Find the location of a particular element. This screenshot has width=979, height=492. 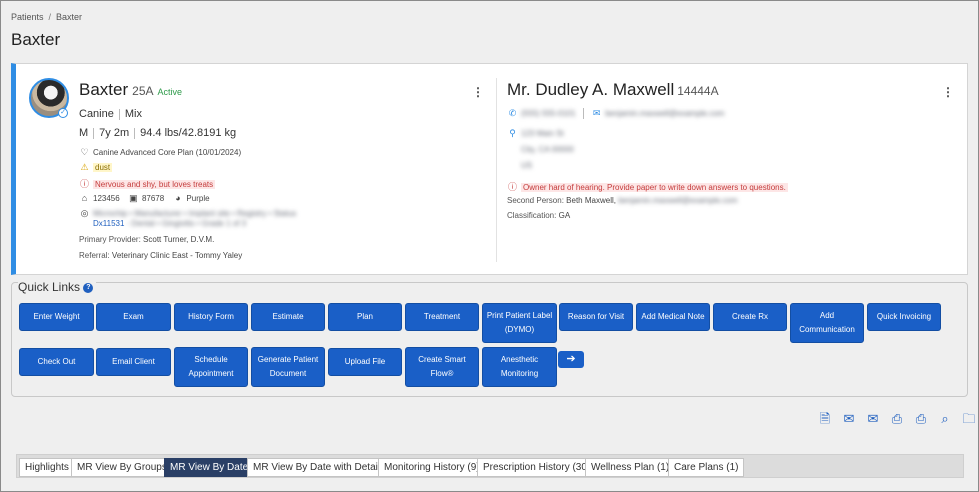

print-options-icon: ⎙ is located at coordinates (921, 419).